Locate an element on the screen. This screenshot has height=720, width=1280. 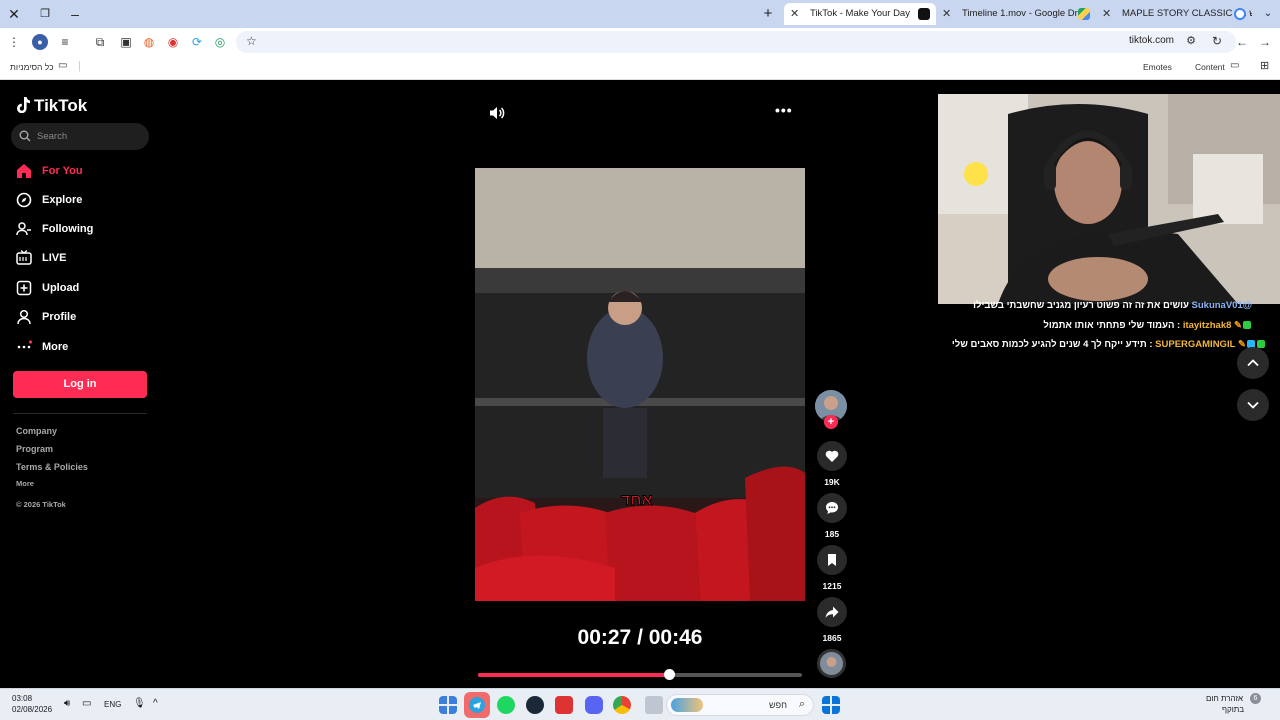
upload-icon is located at coordinates (24, 288).